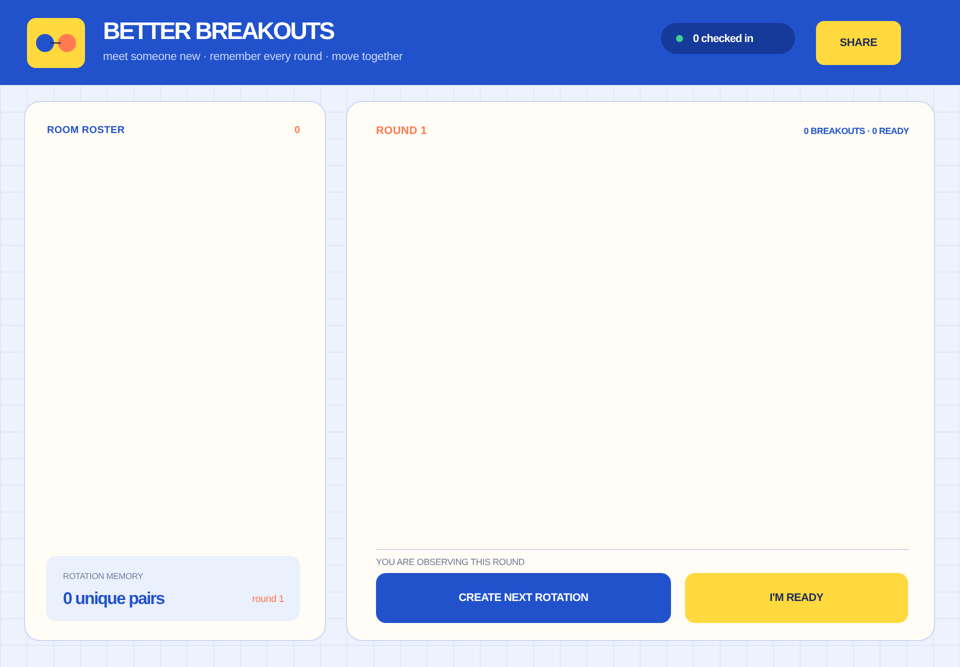  Describe the element at coordinates (401, 131) in the screenshot. I see `round-title: ROUND 1` at that location.